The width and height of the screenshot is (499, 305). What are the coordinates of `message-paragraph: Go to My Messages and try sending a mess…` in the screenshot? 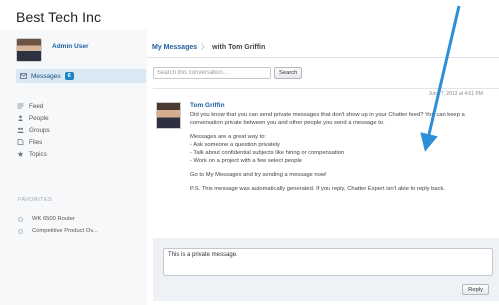 It's located at (258, 175).